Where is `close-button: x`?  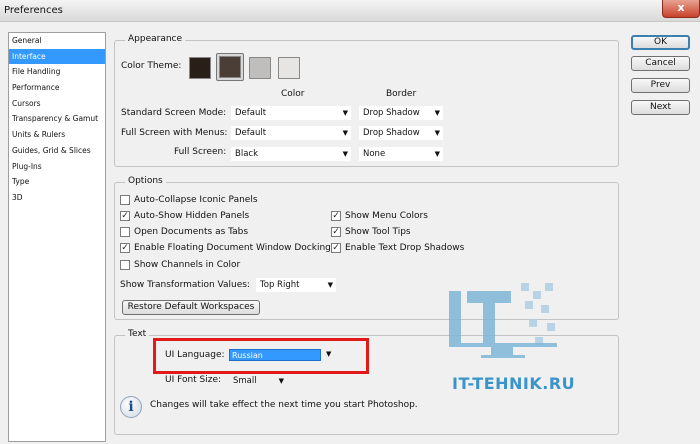 close-button: x is located at coordinates (681, 9).